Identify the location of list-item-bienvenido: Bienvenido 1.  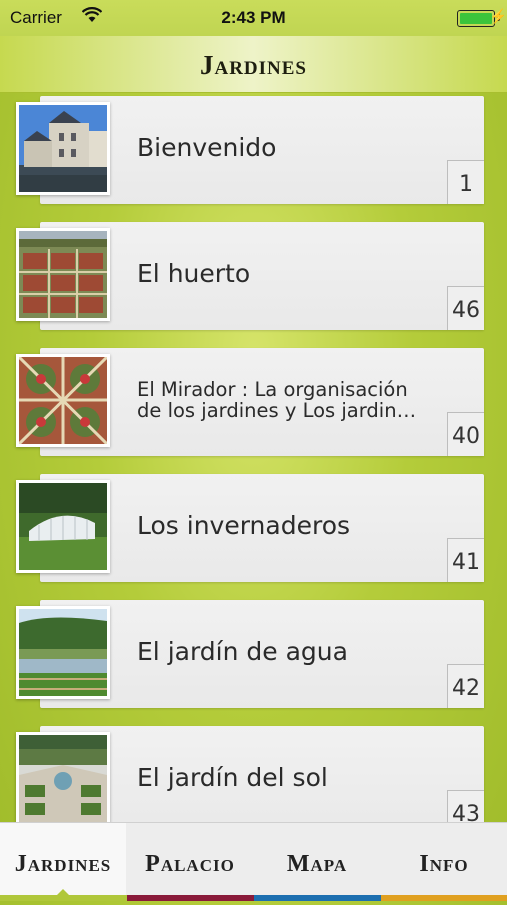
(251, 148).